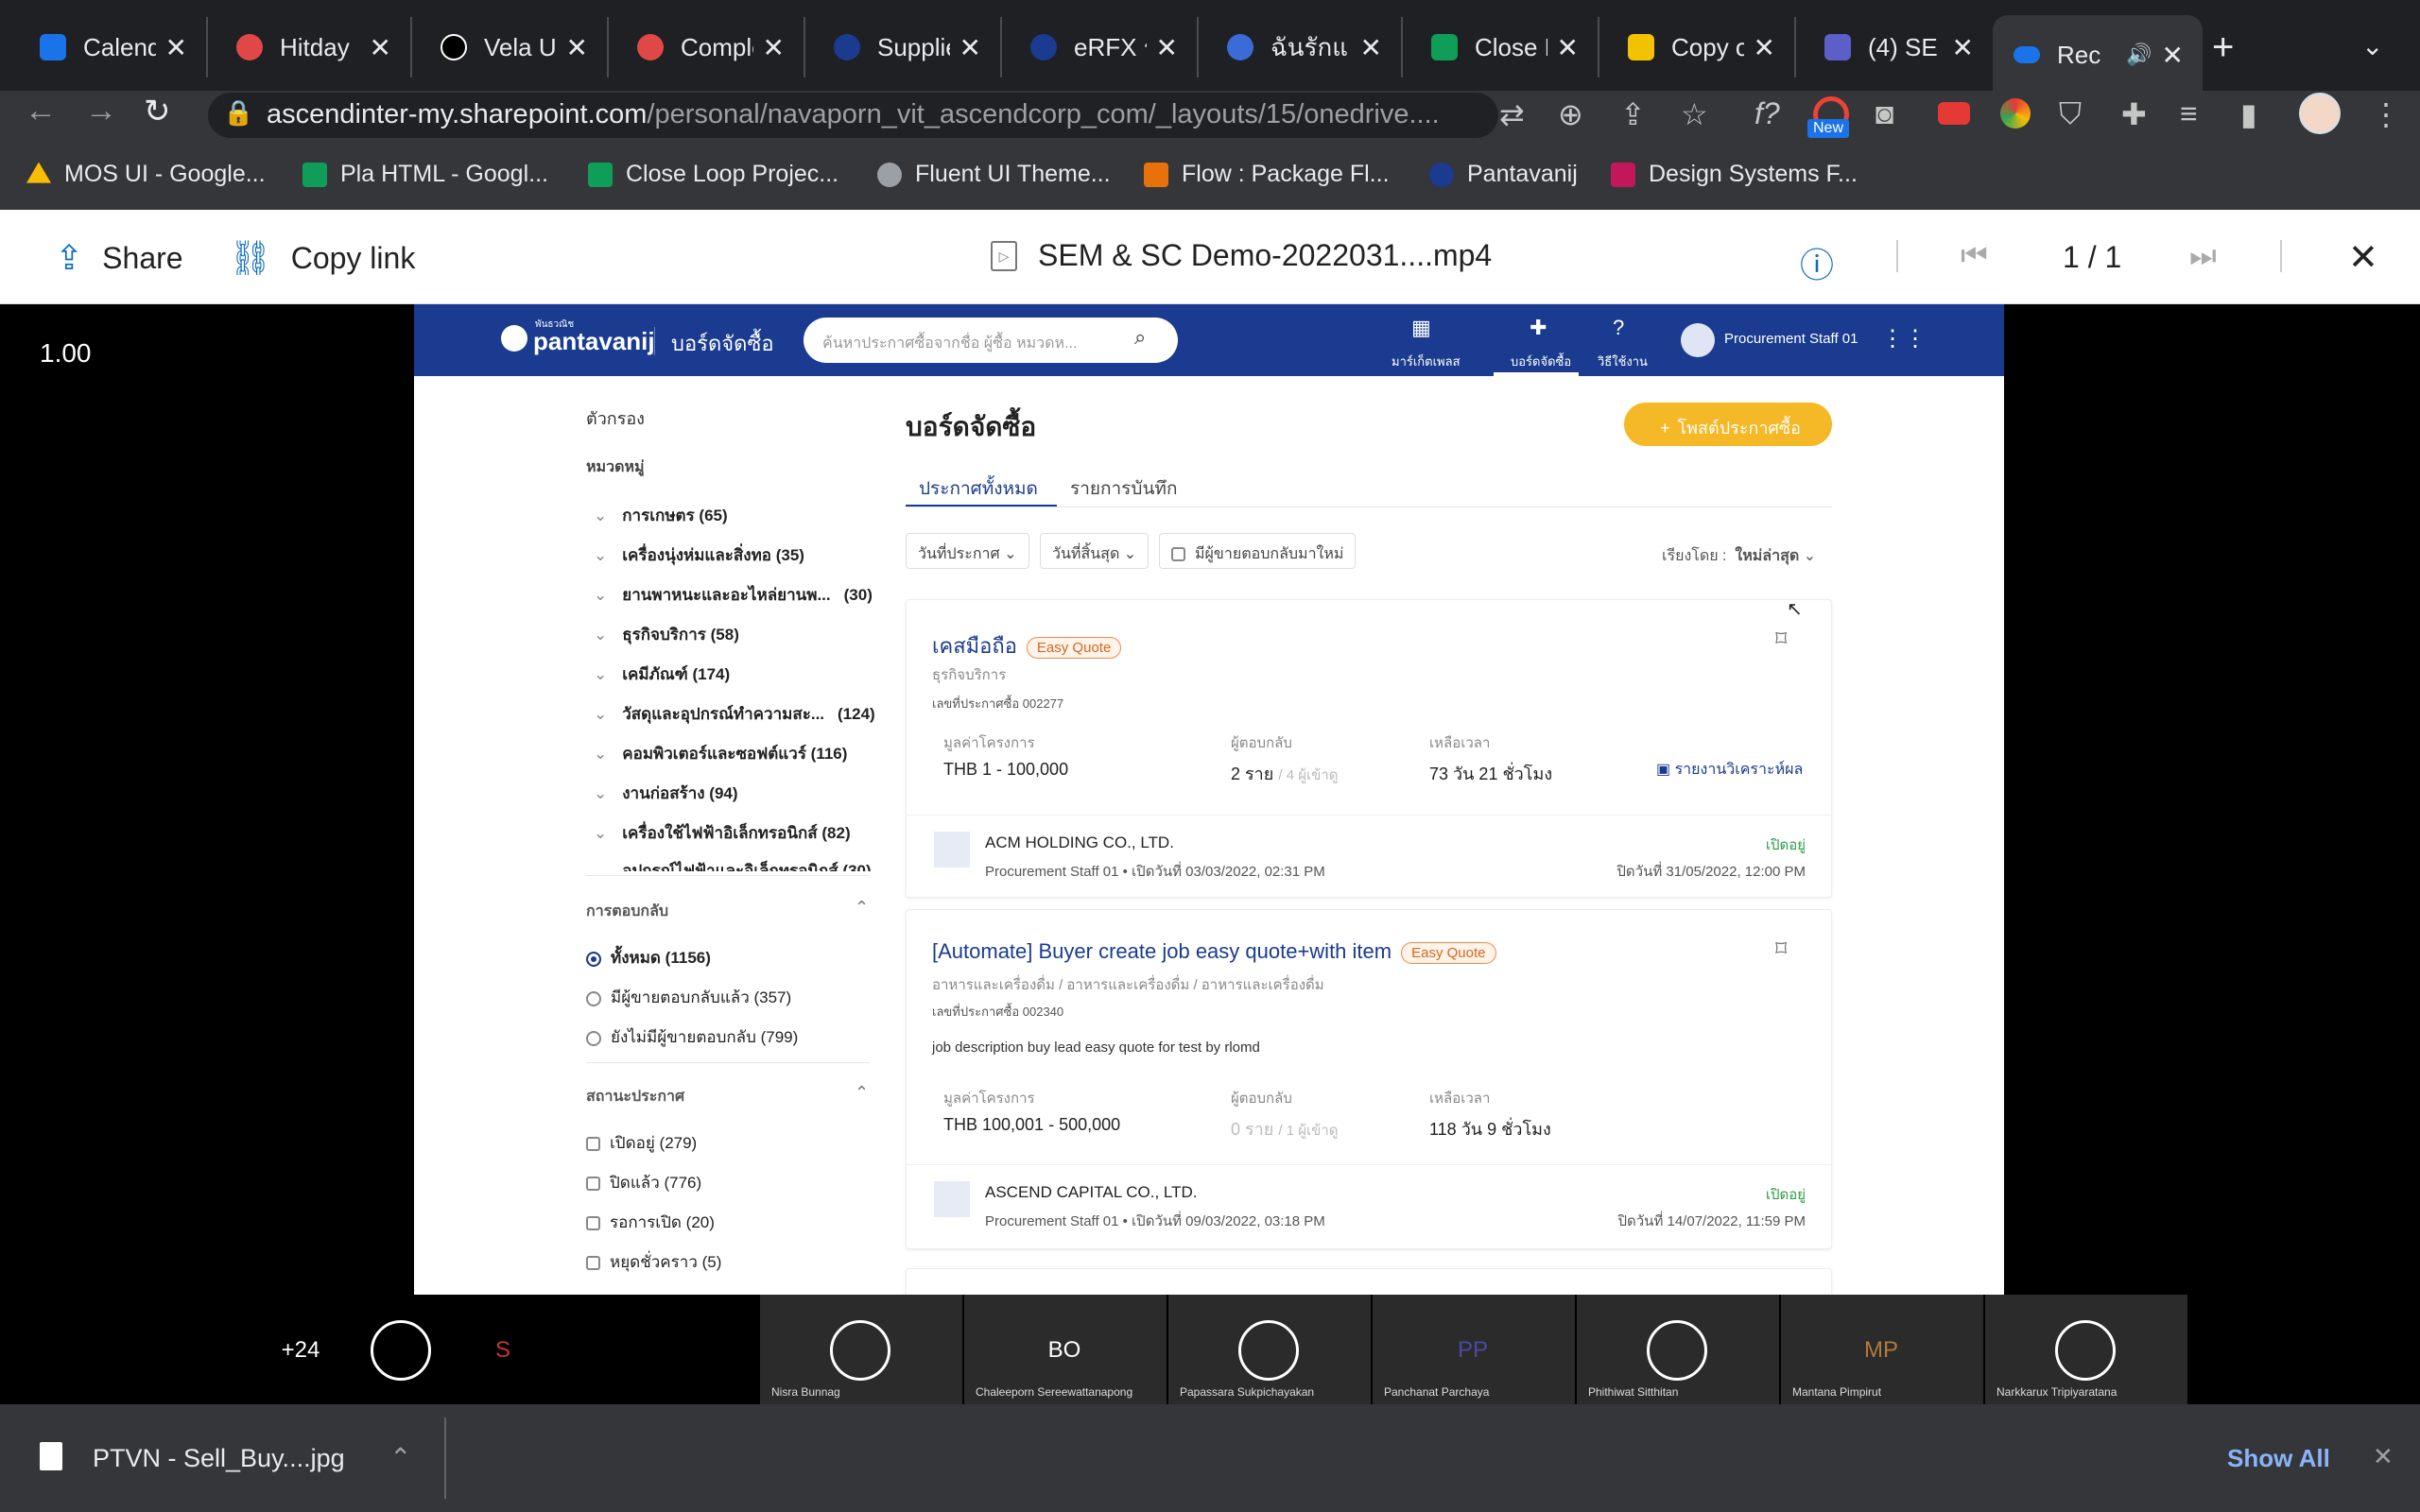 Image resolution: width=2420 pixels, height=1512 pixels. I want to click on status-option: เปิดอยู่ (279), so click(641, 1143).